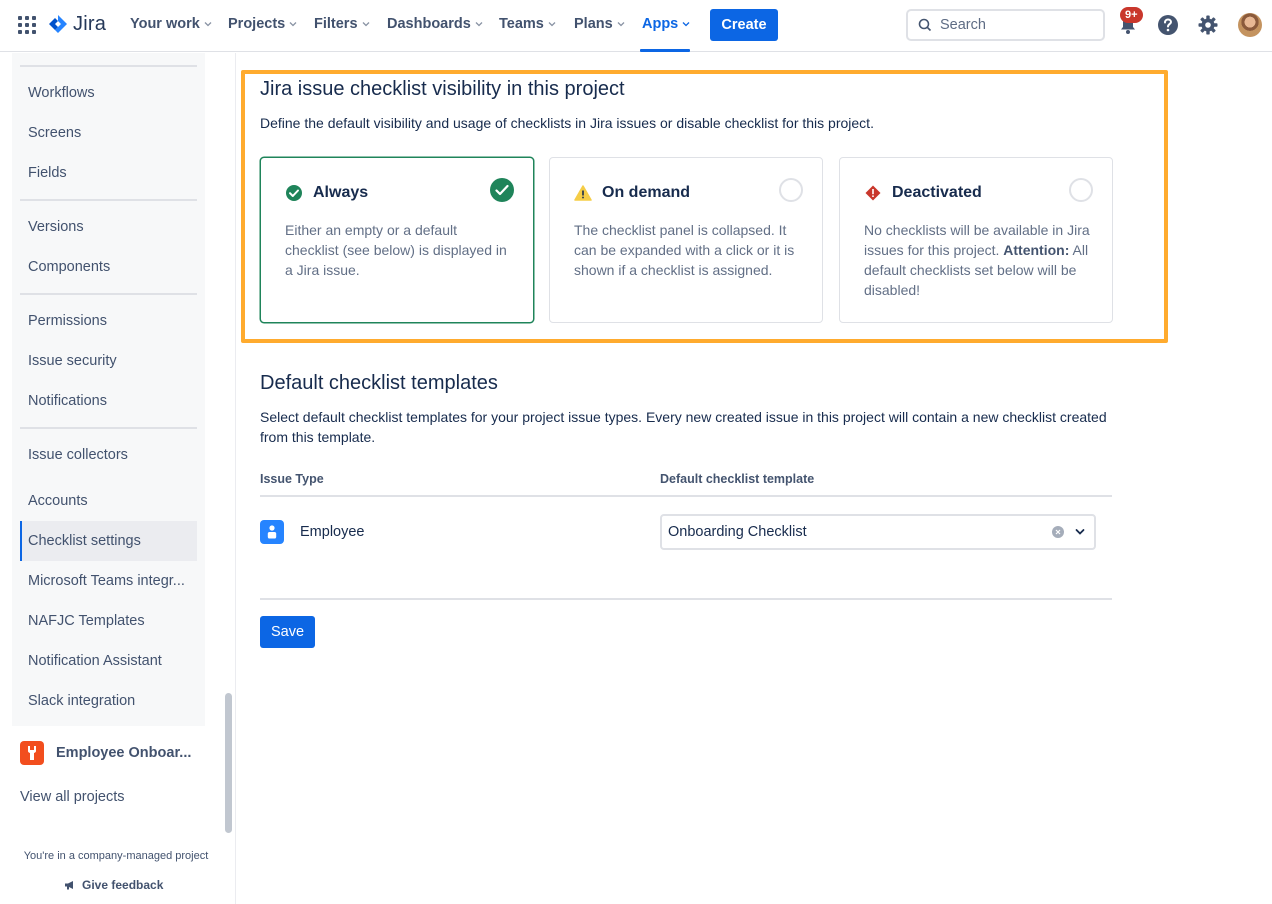 The height and width of the screenshot is (904, 1272). Describe the element at coordinates (429, 24) in the screenshot. I see `nav-label: Dashboards` at that location.